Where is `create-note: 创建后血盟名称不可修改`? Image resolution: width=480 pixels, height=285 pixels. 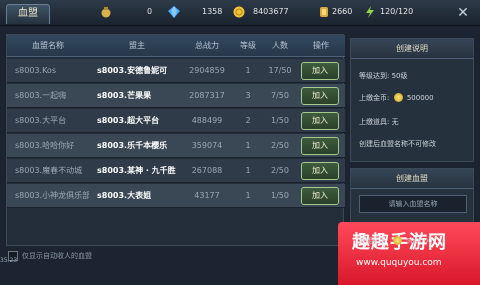
create-note: 创建后血盟名称不可修改 is located at coordinates (397, 144).